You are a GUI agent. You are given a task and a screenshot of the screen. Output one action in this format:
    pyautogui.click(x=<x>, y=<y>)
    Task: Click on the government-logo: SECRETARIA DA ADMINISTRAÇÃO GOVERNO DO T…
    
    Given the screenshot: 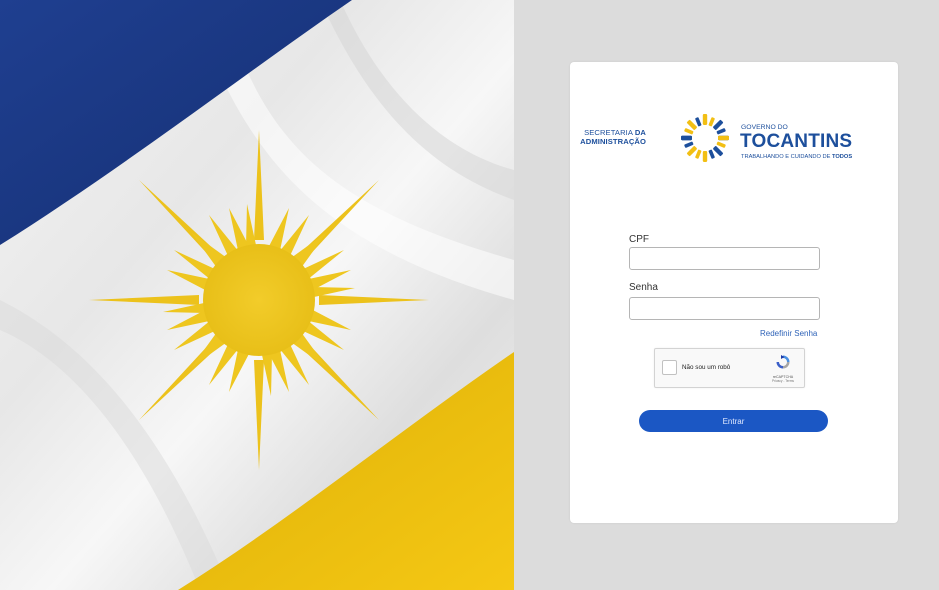 What is the action you would take?
    pyautogui.click(x=728, y=138)
    